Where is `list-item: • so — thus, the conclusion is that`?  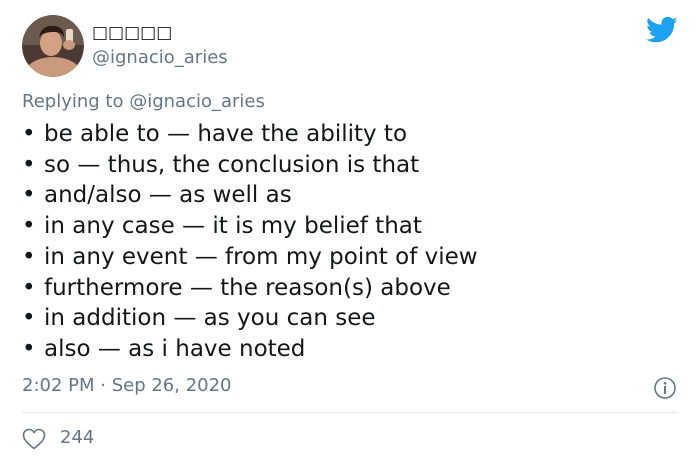
list-item: • so — thus, the conclusion is that is located at coordinates (221, 164).